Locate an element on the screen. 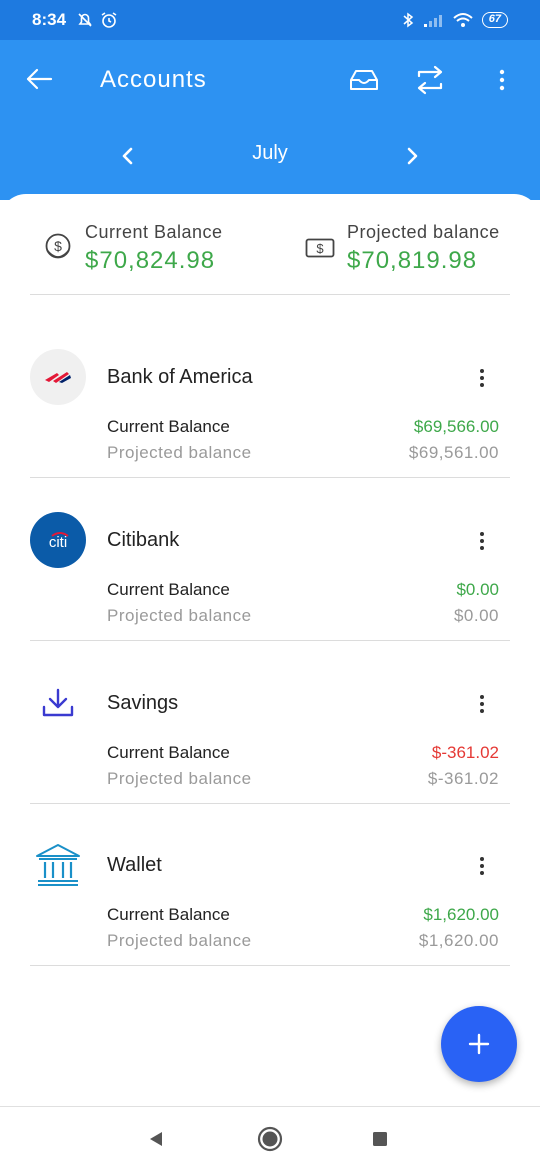 The height and width of the screenshot is (1170, 540). triangle-back-icon is located at coordinates (156, 1139).